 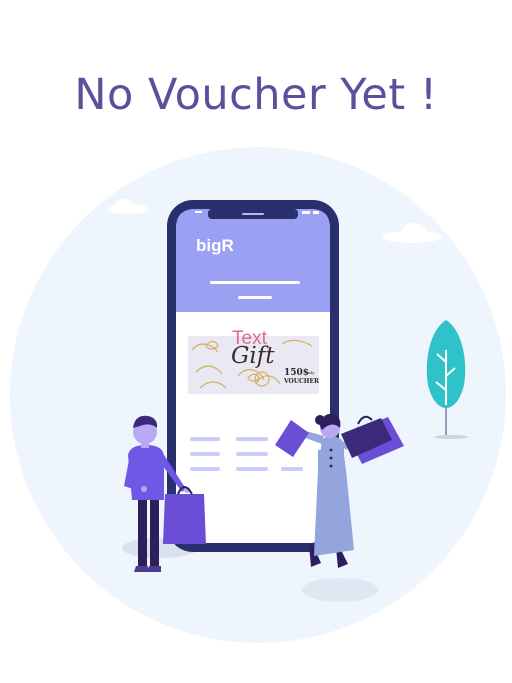 What do you see at coordinates (253, 356) in the screenshot?
I see `gift-card-headline: Gift` at bounding box center [253, 356].